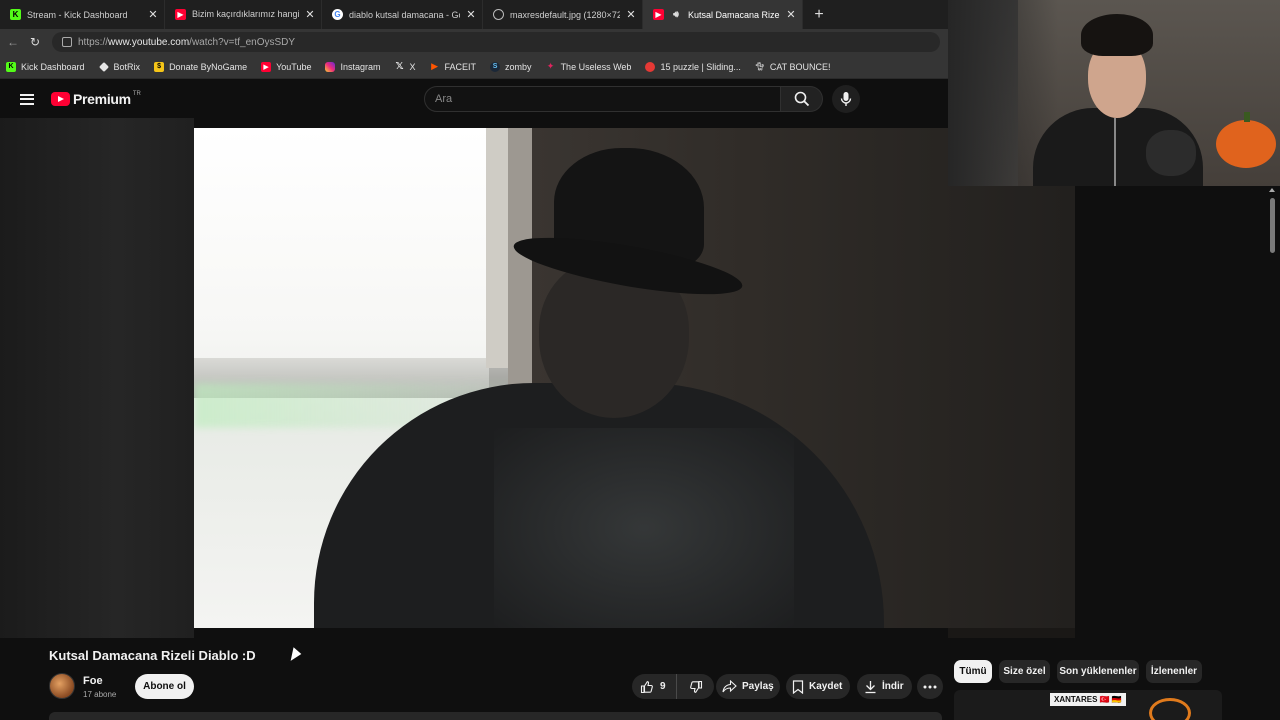  What do you see at coordinates (758, 686) in the screenshot?
I see `share-label: Paylaş` at bounding box center [758, 686].